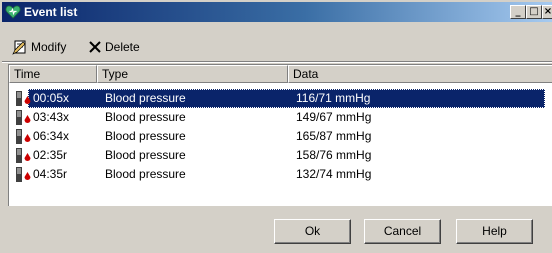  I want to click on column-header-type-label: Type, so click(115, 74).